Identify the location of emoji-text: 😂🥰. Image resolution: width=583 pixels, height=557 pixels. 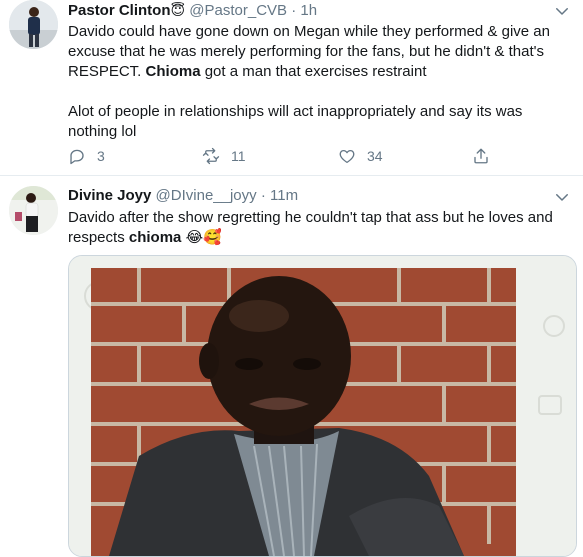
(203, 237).